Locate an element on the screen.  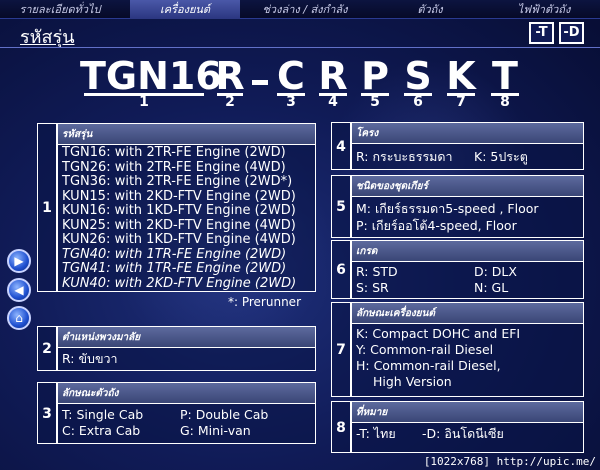
section-grade: เกรด R: STD D: DLX S: SR N: GL is located at coordinates (467, 269).